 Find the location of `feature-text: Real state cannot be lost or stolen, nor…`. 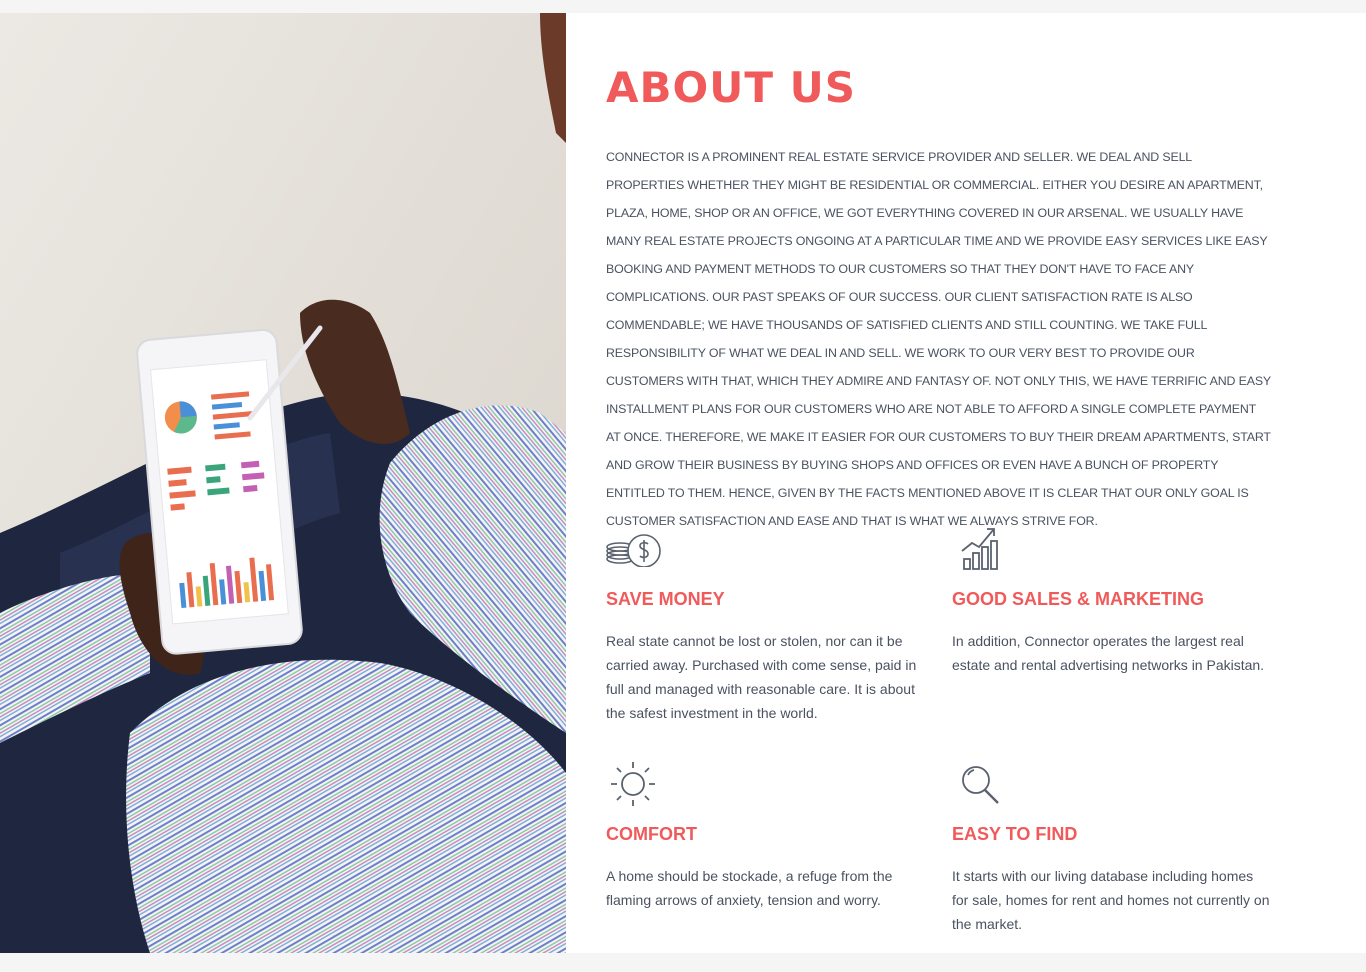

feature-text: Real state cannot be lost or stolen, nor… is located at coordinates (761, 677).